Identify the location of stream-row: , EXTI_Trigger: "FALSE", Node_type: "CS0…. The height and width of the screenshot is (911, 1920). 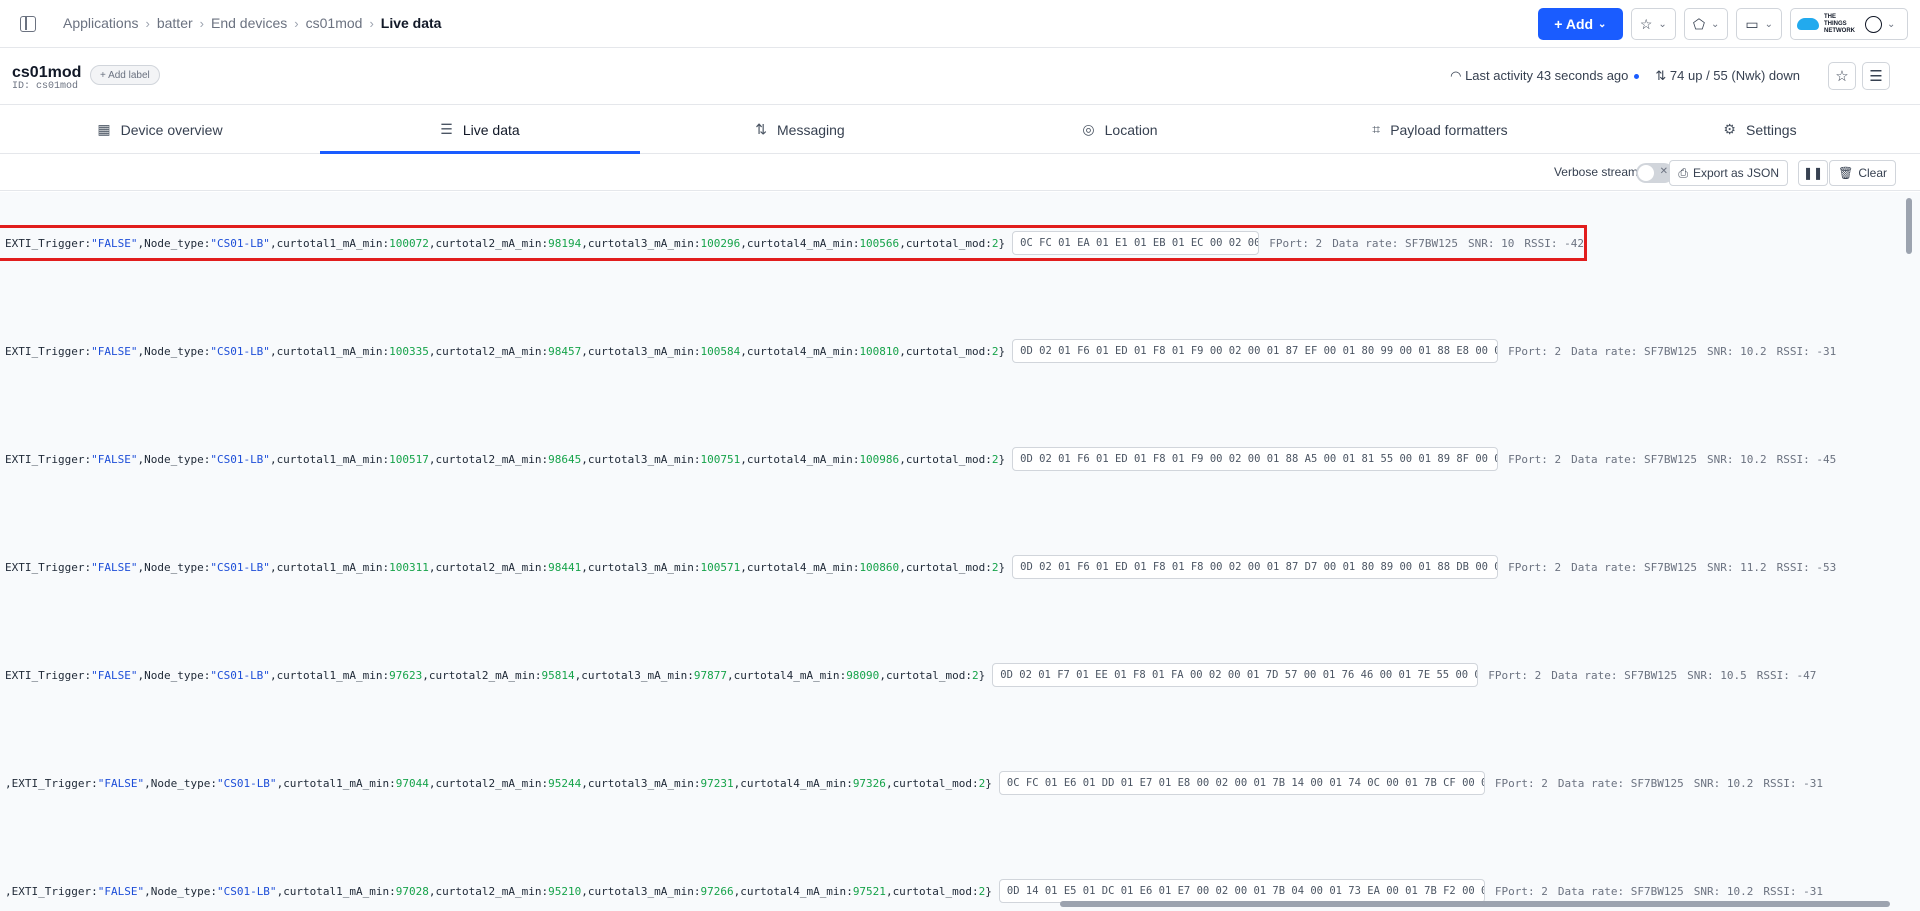
(950, 783).